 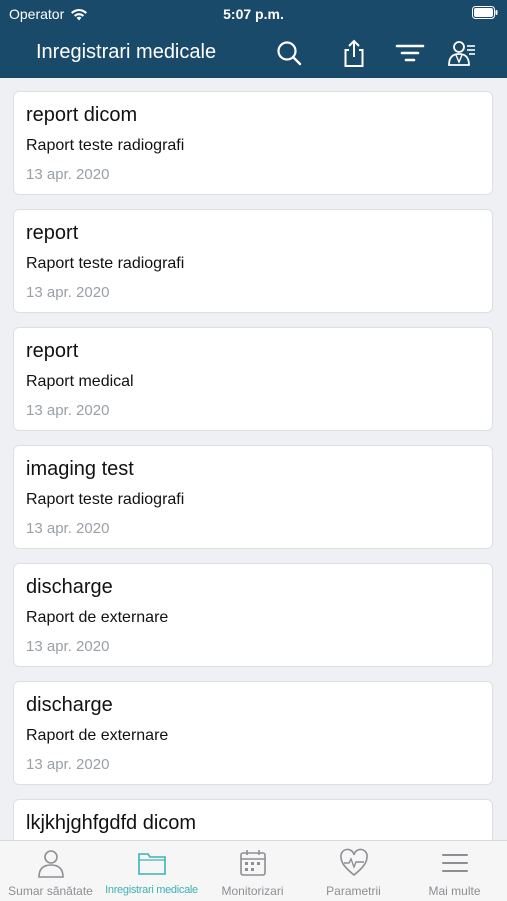 What do you see at coordinates (289, 53) in the screenshot?
I see `search-icon` at bounding box center [289, 53].